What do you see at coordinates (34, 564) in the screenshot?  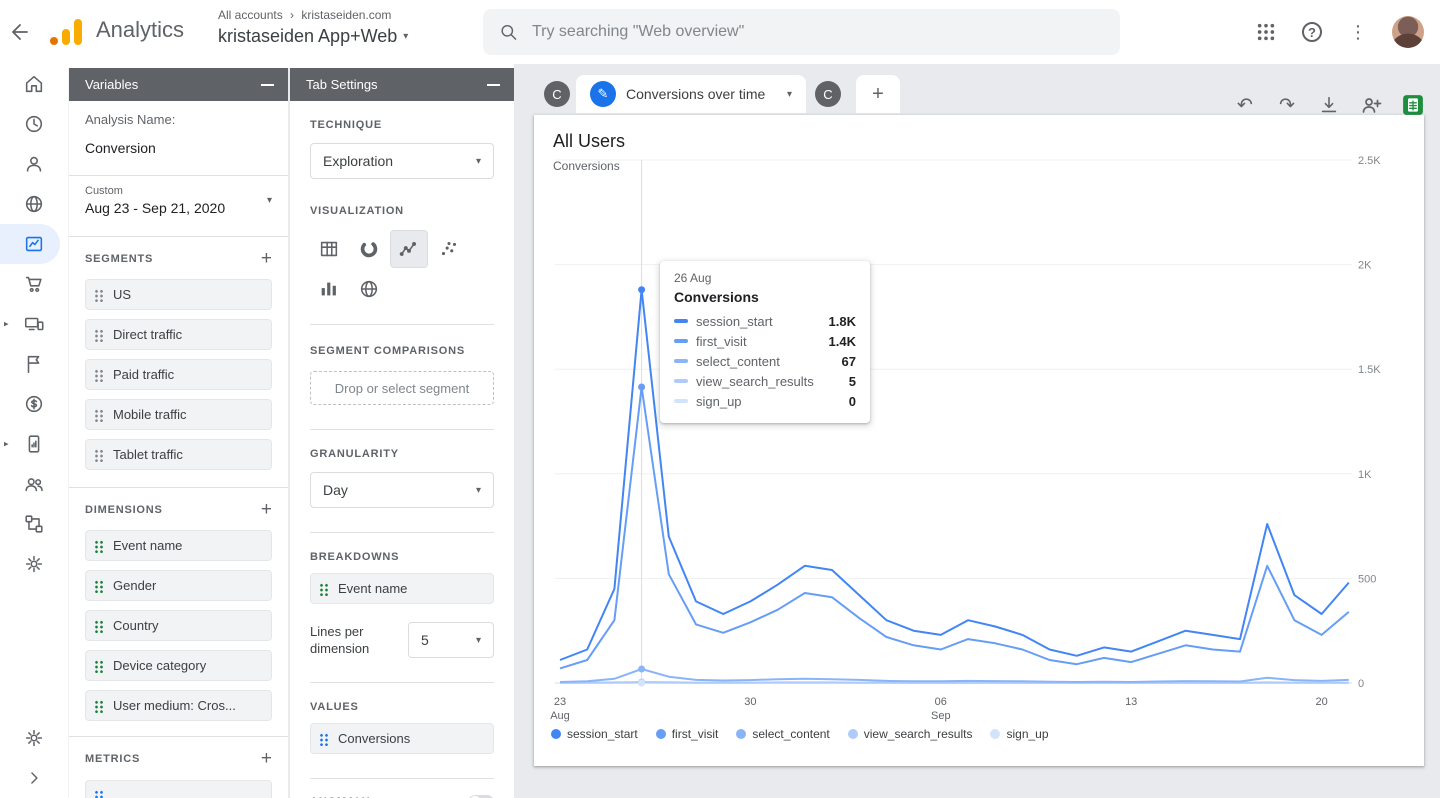 I see `config-gear-icon` at bounding box center [34, 564].